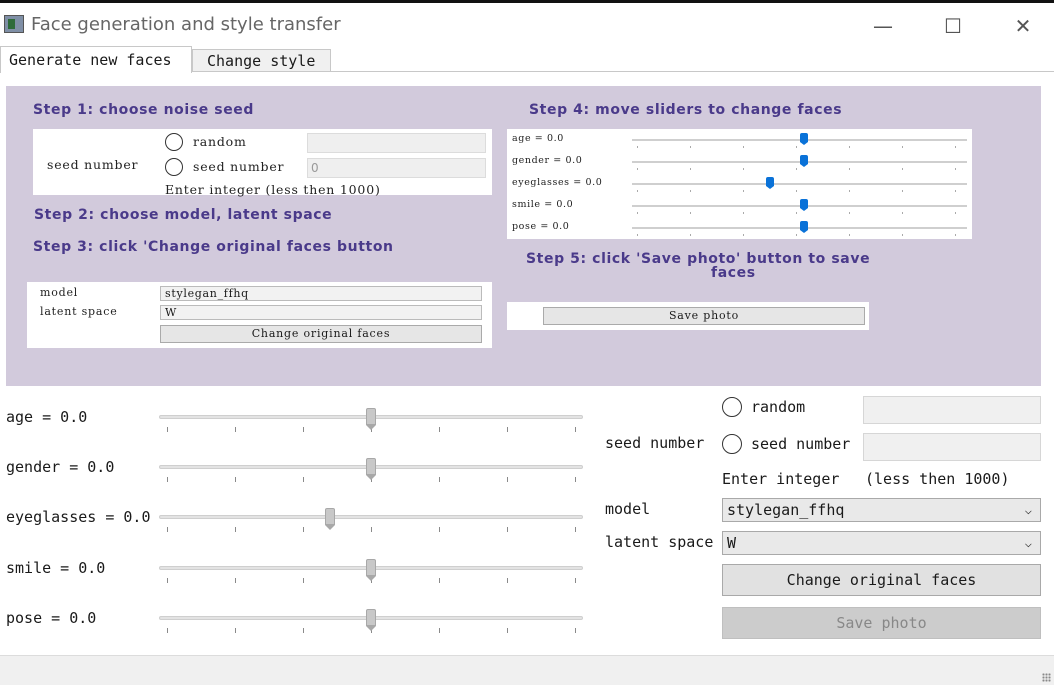  I want to click on guide-model-combo: stylegan_ffhq, so click(321, 293).